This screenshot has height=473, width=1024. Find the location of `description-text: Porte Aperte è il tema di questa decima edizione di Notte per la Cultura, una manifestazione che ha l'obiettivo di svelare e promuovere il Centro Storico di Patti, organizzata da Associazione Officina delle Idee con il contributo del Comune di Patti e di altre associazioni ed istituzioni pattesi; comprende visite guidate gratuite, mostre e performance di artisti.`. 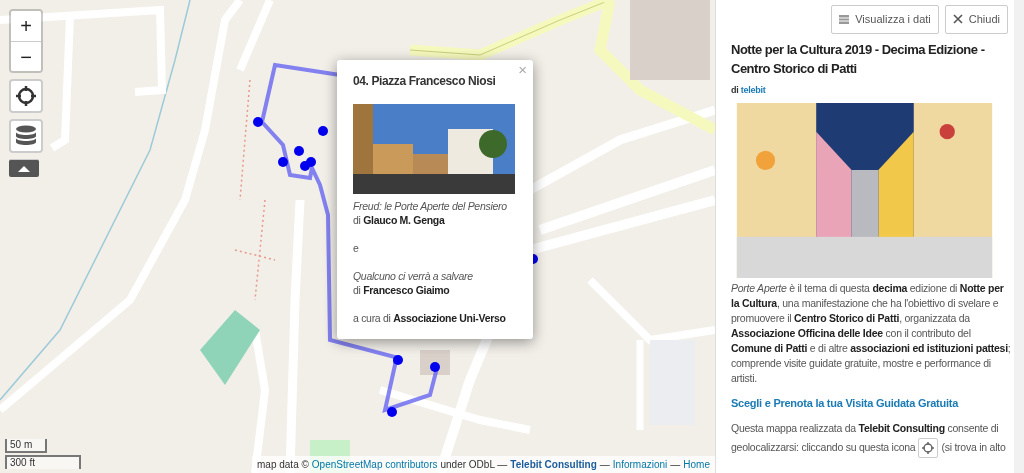

description-text: Porte Aperte è il tema di questa decima edizione di Notte per la Cultura, una manifestazione che ha l'obiettivo di svelare e promuovere il Centro Storico di Patti, organizzata da Associazione Officina delle Idee con il contributo del Comune di Patti e di altre associazioni ed istituzioni pattesi; comprende visite guidate gratuite, mostre e performance di artisti. is located at coordinates (871, 333).